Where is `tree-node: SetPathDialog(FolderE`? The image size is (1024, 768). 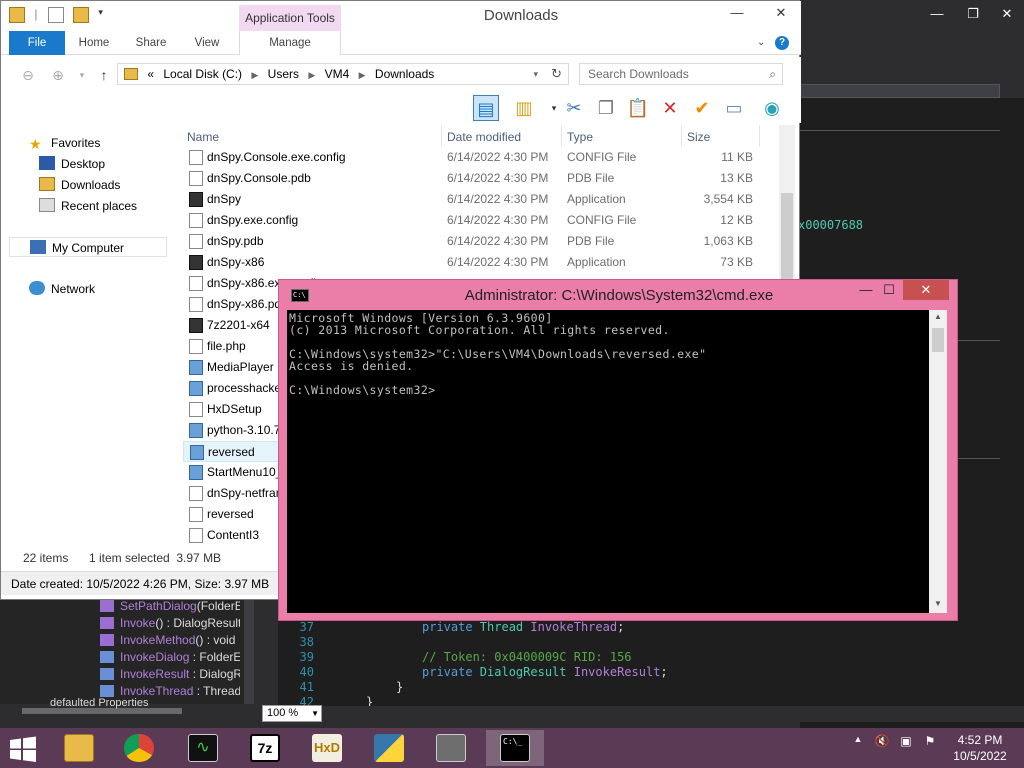 tree-node: SetPathDialog(FolderE is located at coordinates (170, 606).